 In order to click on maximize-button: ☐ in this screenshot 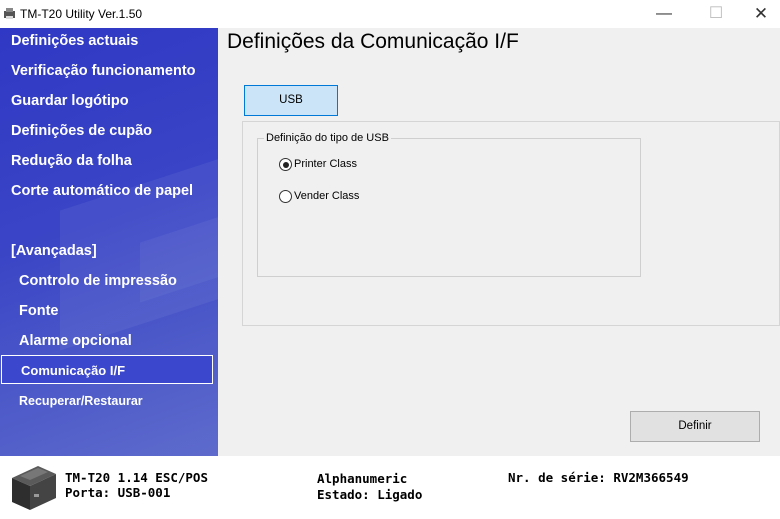, I will do `click(716, 14)`.